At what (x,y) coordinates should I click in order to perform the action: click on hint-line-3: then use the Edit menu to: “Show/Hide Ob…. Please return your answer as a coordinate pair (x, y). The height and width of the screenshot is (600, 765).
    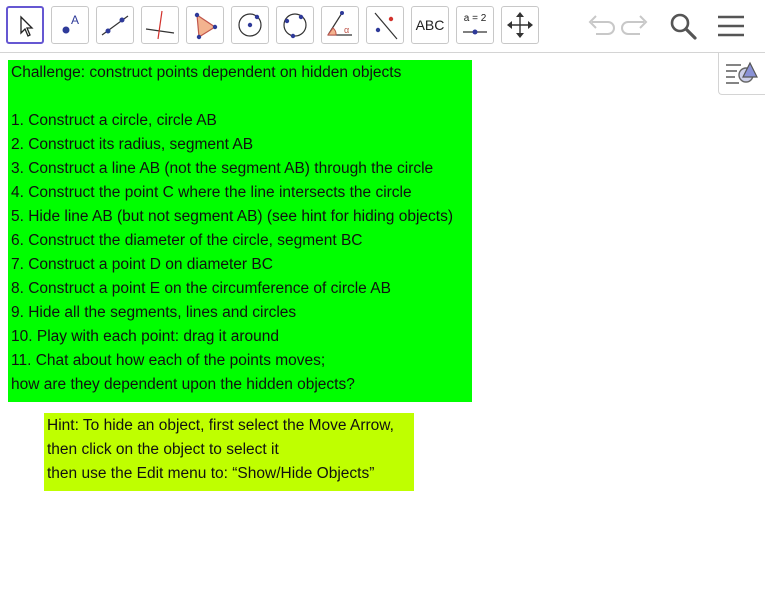
    Looking at the image, I should click on (211, 473).